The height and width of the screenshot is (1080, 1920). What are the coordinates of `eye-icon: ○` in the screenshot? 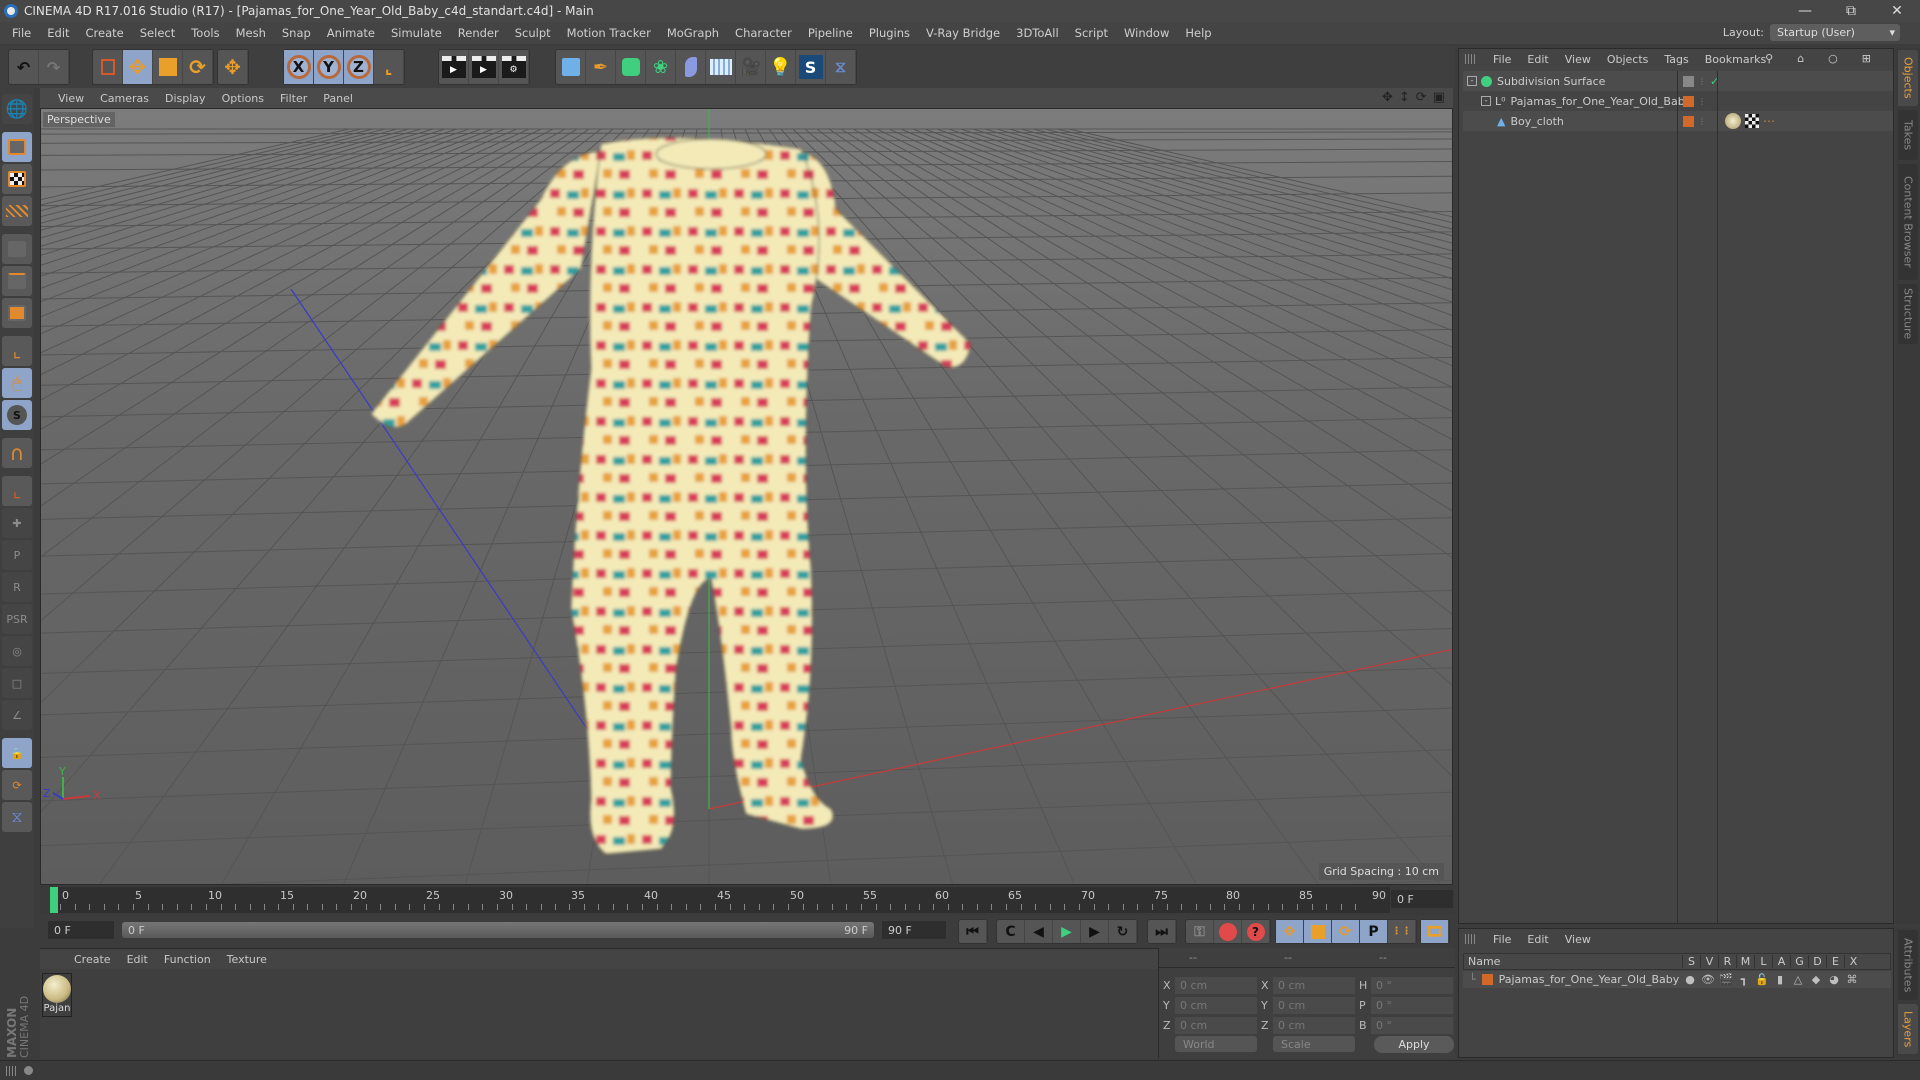 It's located at (1833, 58).